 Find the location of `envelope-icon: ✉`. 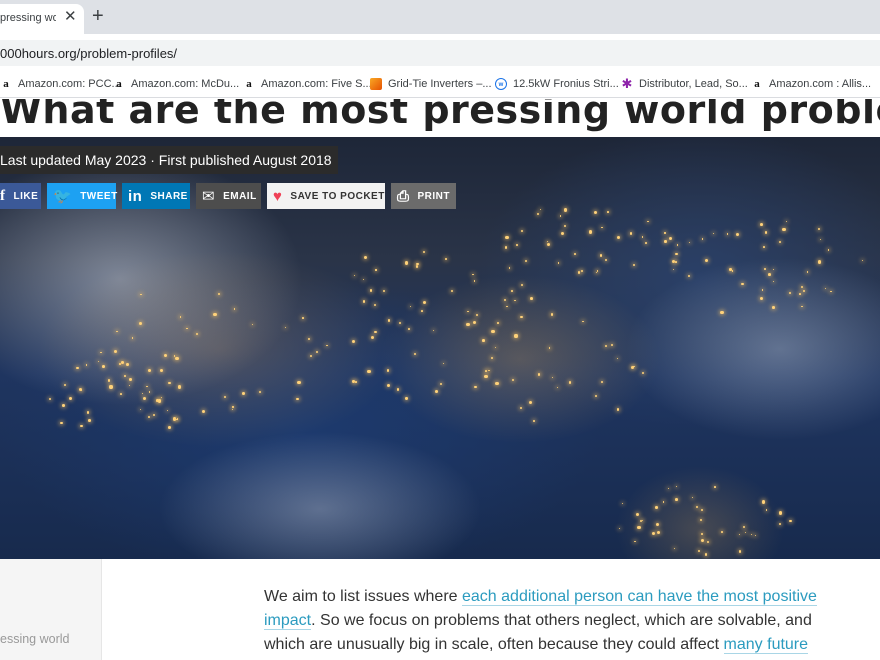

envelope-icon: ✉ is located at coordinates (209, 196).